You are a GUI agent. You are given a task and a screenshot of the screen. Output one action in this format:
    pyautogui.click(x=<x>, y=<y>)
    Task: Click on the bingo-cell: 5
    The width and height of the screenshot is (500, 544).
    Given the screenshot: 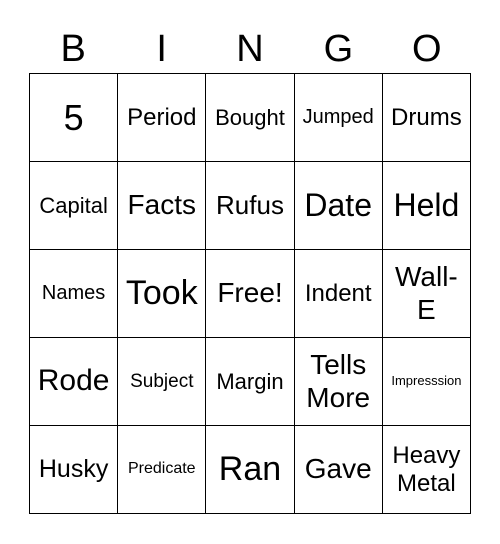 What is the action you would take?
    pyautogui.click(x=74, y=118)
    